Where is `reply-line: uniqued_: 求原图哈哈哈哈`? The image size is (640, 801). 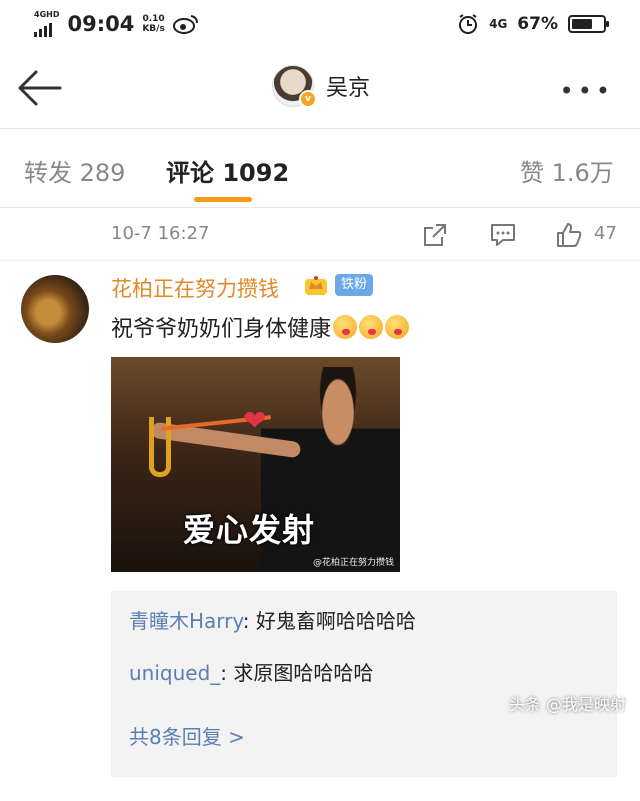 reply-line: uniqued_: 求原图哈哈哈哈 is located at coordinates (251, 671).